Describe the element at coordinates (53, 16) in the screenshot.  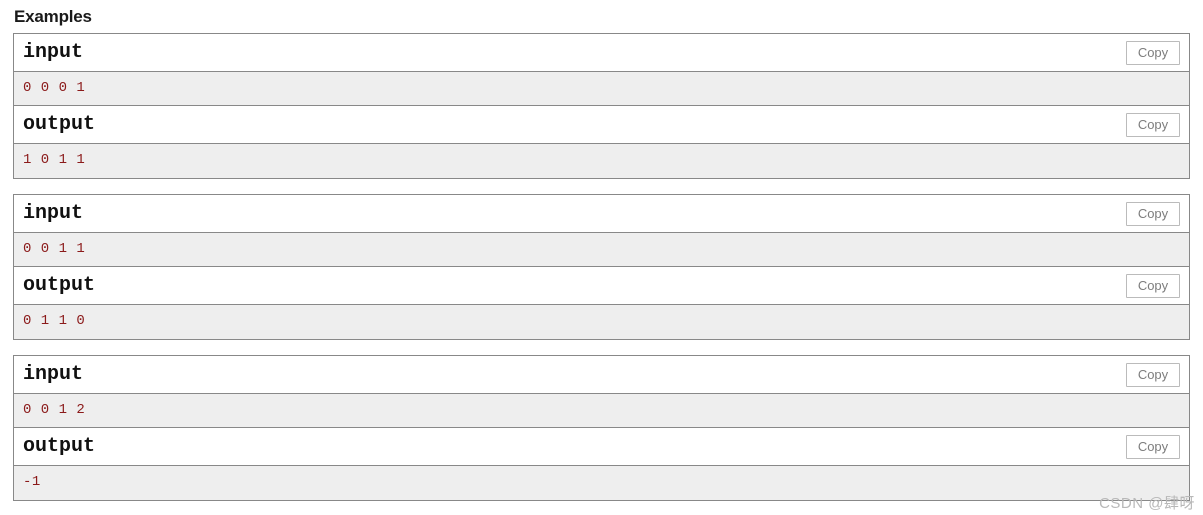
I see `page-title: Examples` at that location.